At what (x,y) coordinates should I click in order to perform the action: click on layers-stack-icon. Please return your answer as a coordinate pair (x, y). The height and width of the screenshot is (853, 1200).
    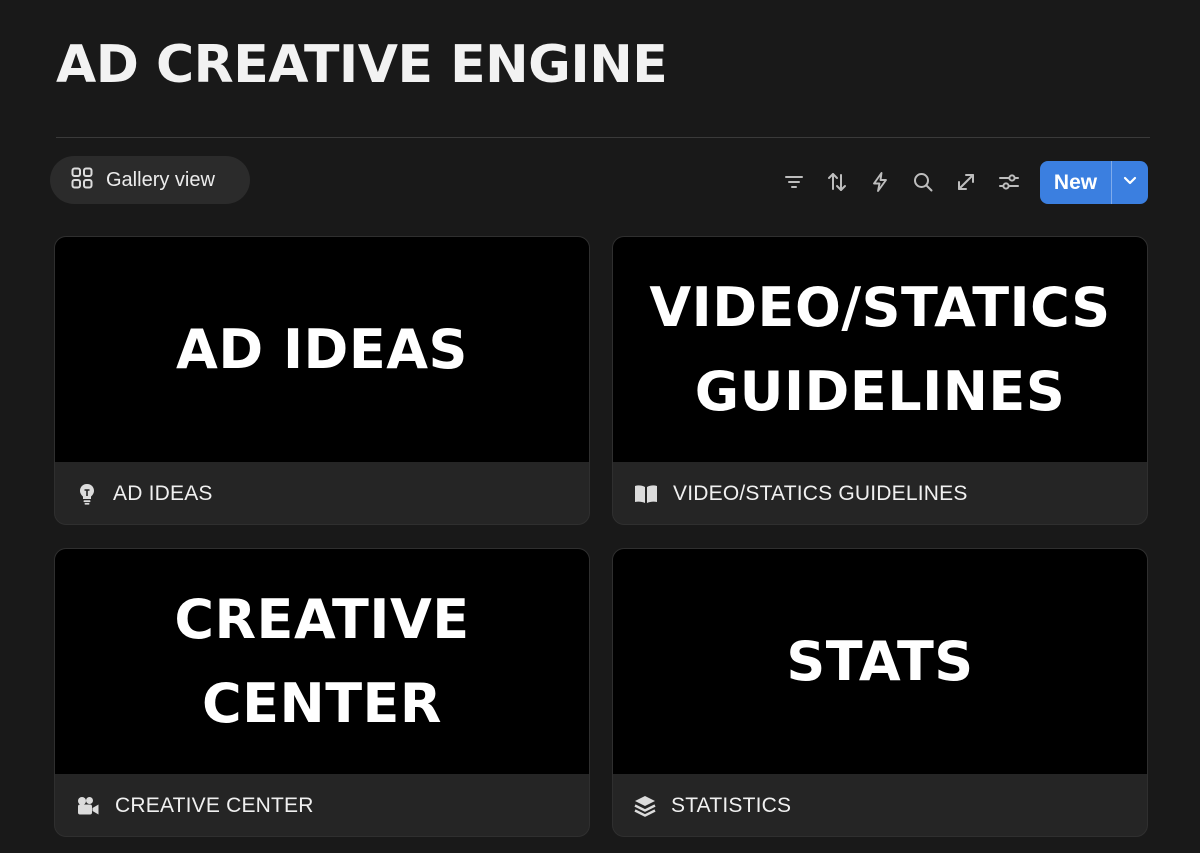
    Looking at the image, I should click on (645, 806).